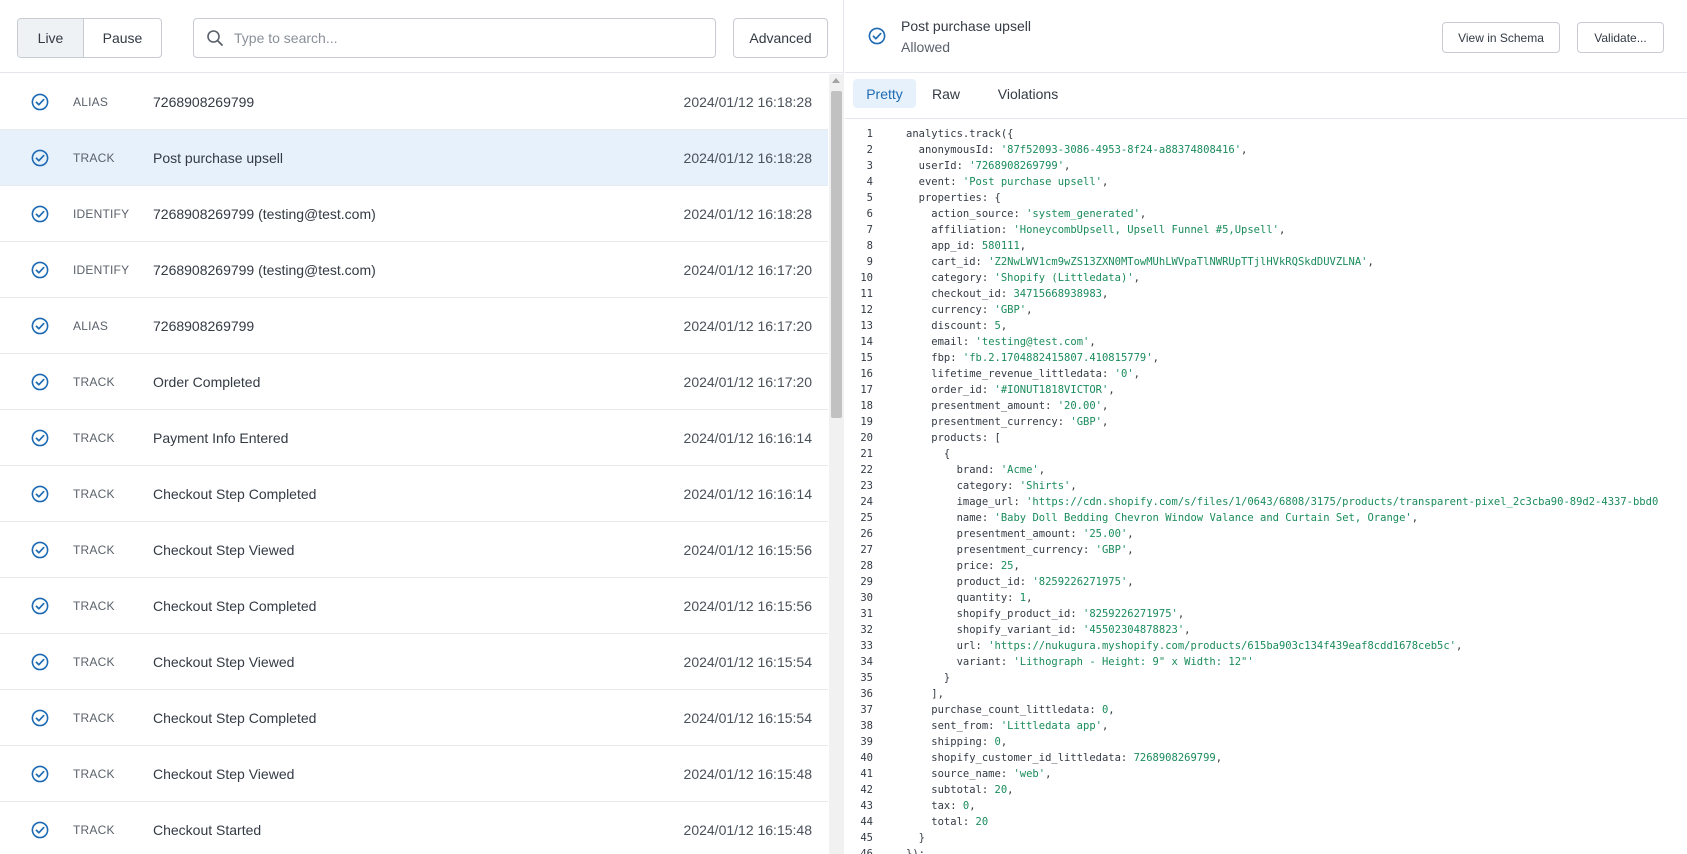 This screenshot has height=854, width=1687. I want to click on event-row: TRACK Checkout Started 2024/01/12 16:15:48, so click(414, 828).